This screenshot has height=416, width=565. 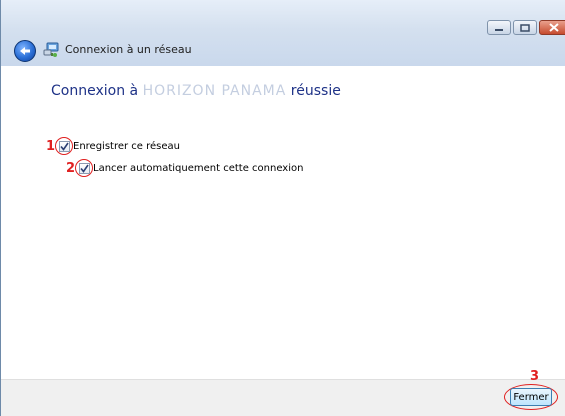 What do you see at coordinates (198, 168) in the screenshot?
I see `auto-connect-label: Lancer automatiquement cette connexion` at bounding box center [198, 168].